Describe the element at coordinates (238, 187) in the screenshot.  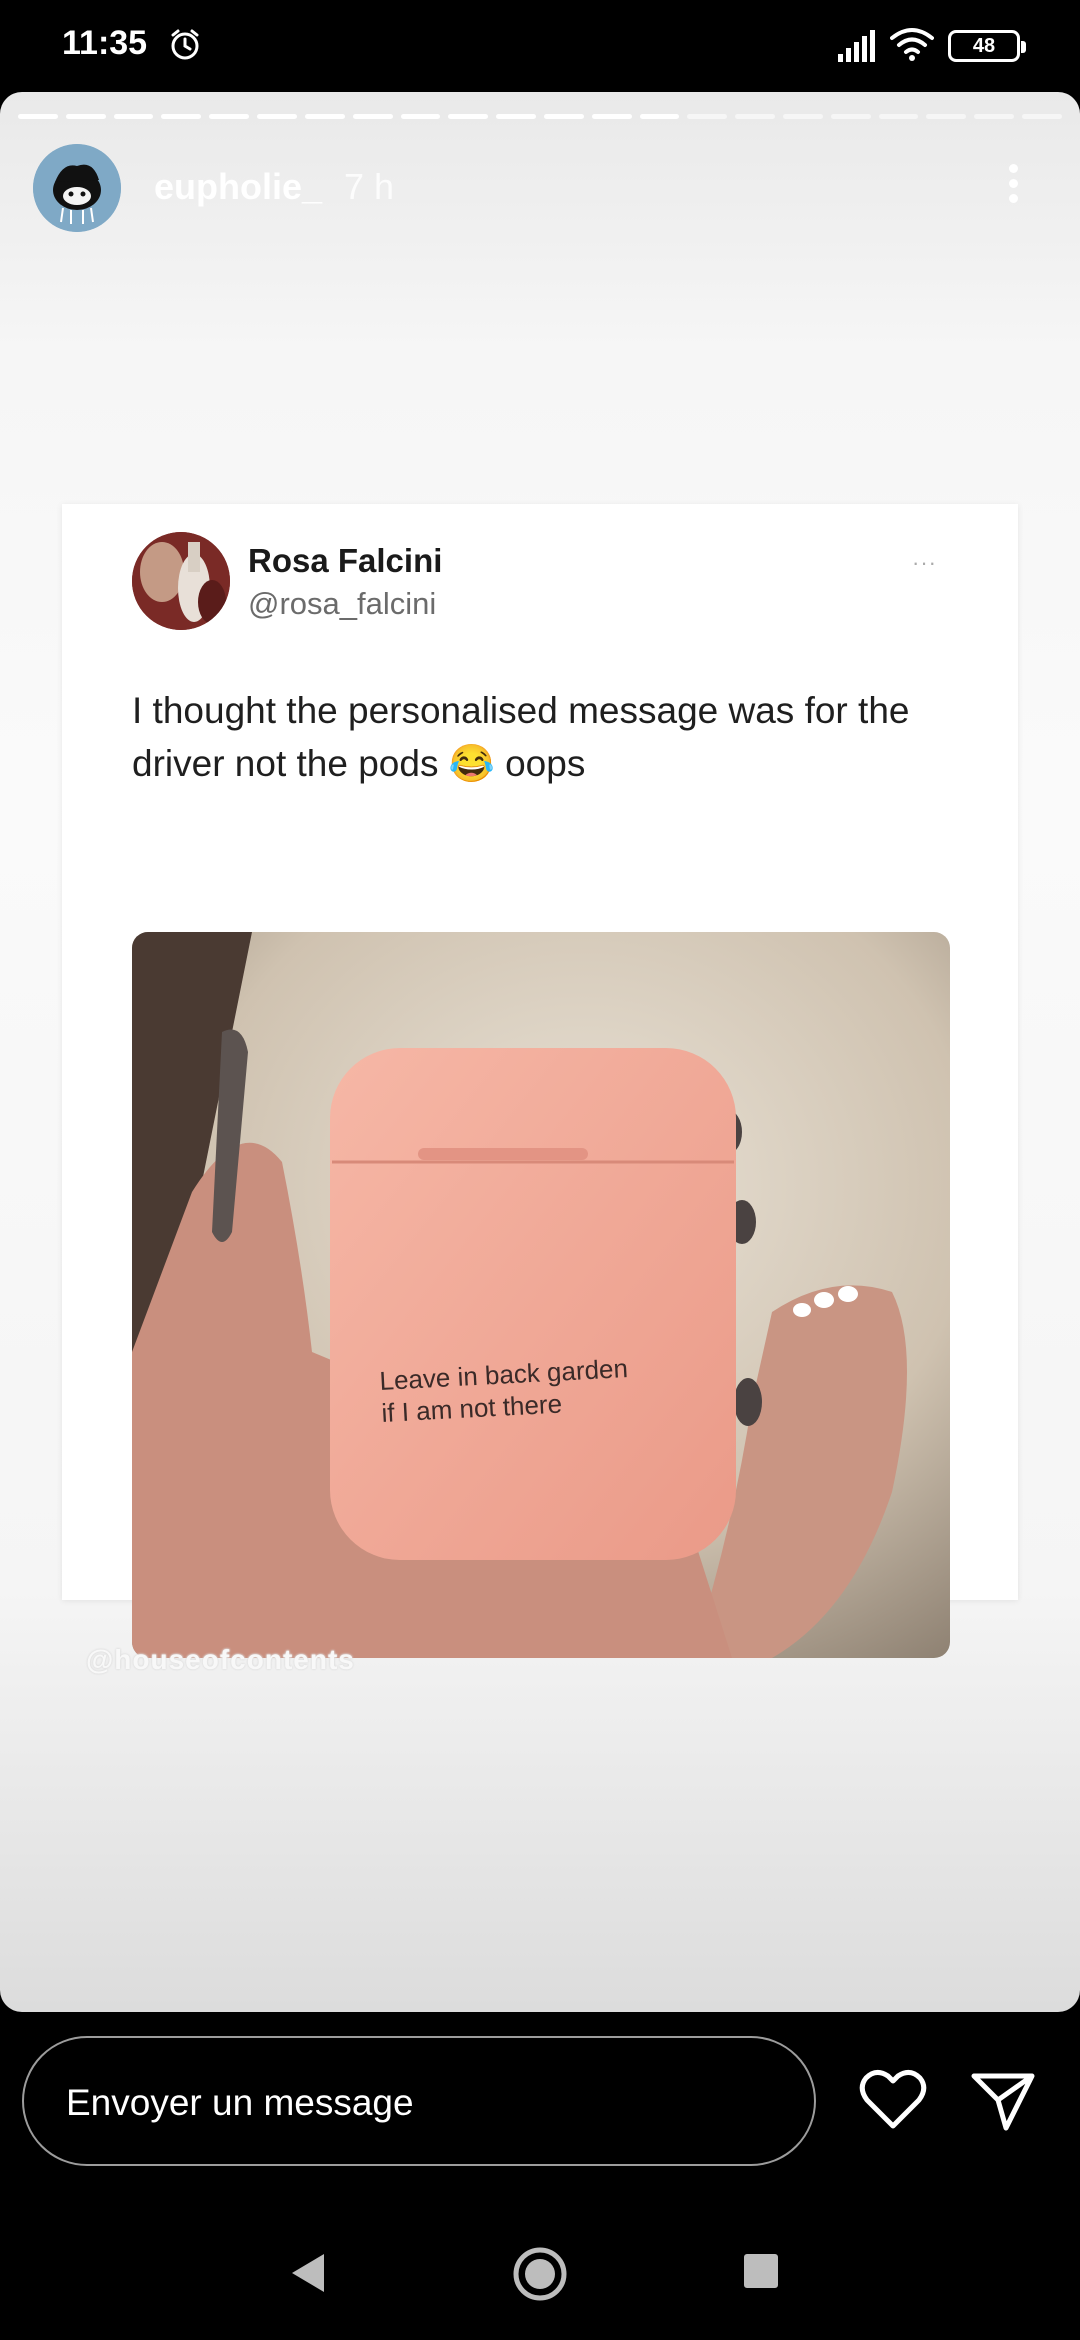
I see `story-username: eupholie_` at that location.